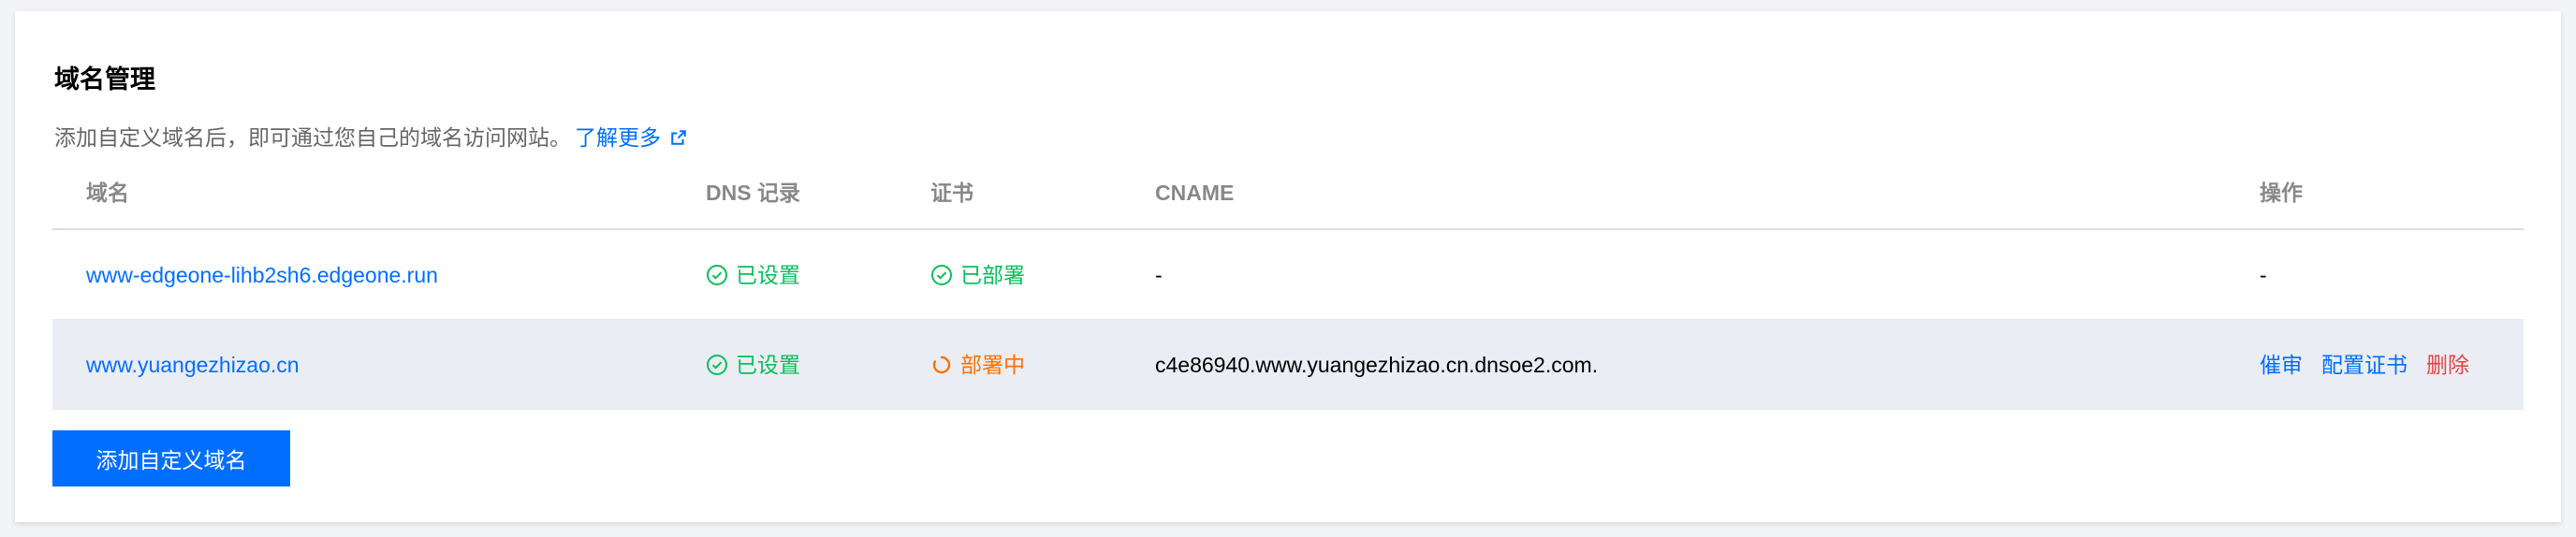  I want to click on section-description: 添加自定义域名后，即可通过您自己的域名访问网站。 了解更多, so click(371, 138).